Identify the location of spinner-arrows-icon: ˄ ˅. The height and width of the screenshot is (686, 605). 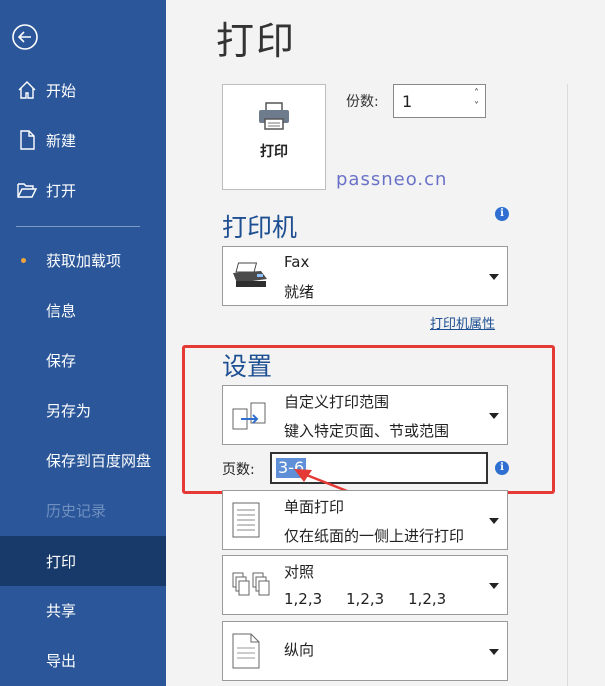
(476, 100).